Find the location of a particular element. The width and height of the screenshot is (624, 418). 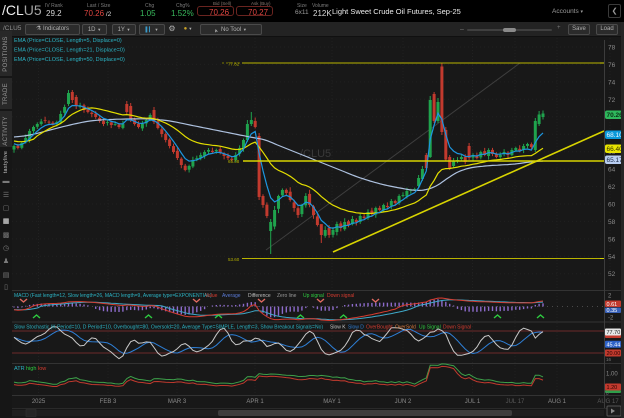

svg-text: 0.61 is located at coordinates (612, 305).